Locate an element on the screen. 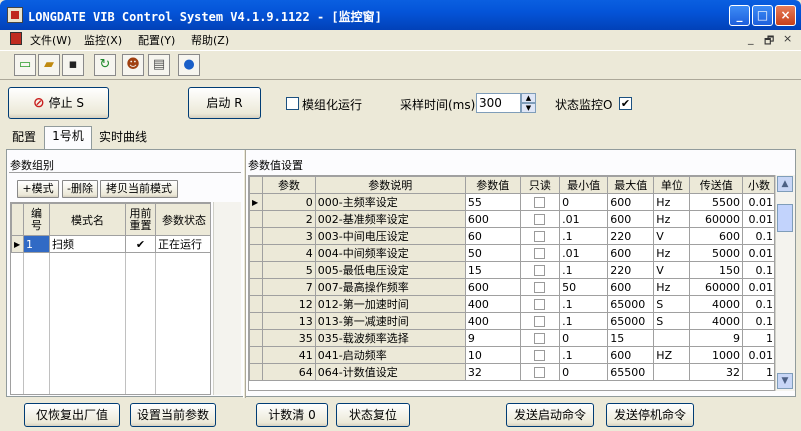 The image size is (801, 431). status-monitor-checkbox: ✔ is located at coordinates (625, 103).